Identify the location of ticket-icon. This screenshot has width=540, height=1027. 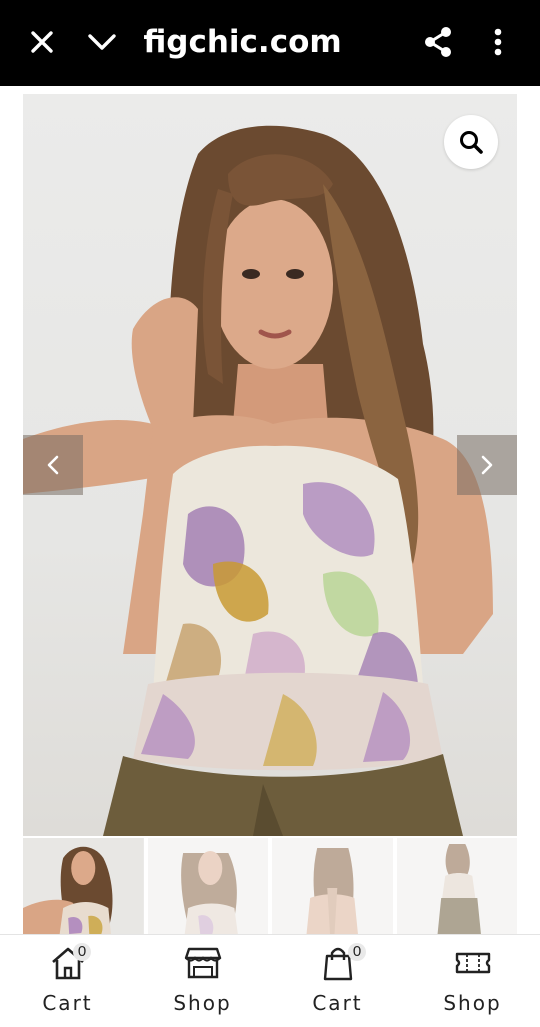
(472, 963).